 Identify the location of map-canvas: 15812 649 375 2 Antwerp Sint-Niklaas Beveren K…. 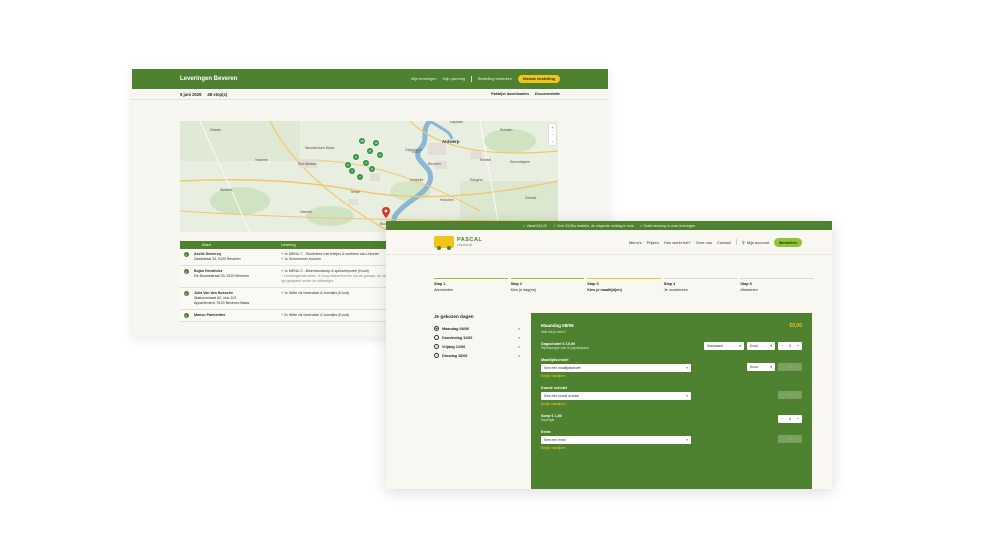
(369, 176).